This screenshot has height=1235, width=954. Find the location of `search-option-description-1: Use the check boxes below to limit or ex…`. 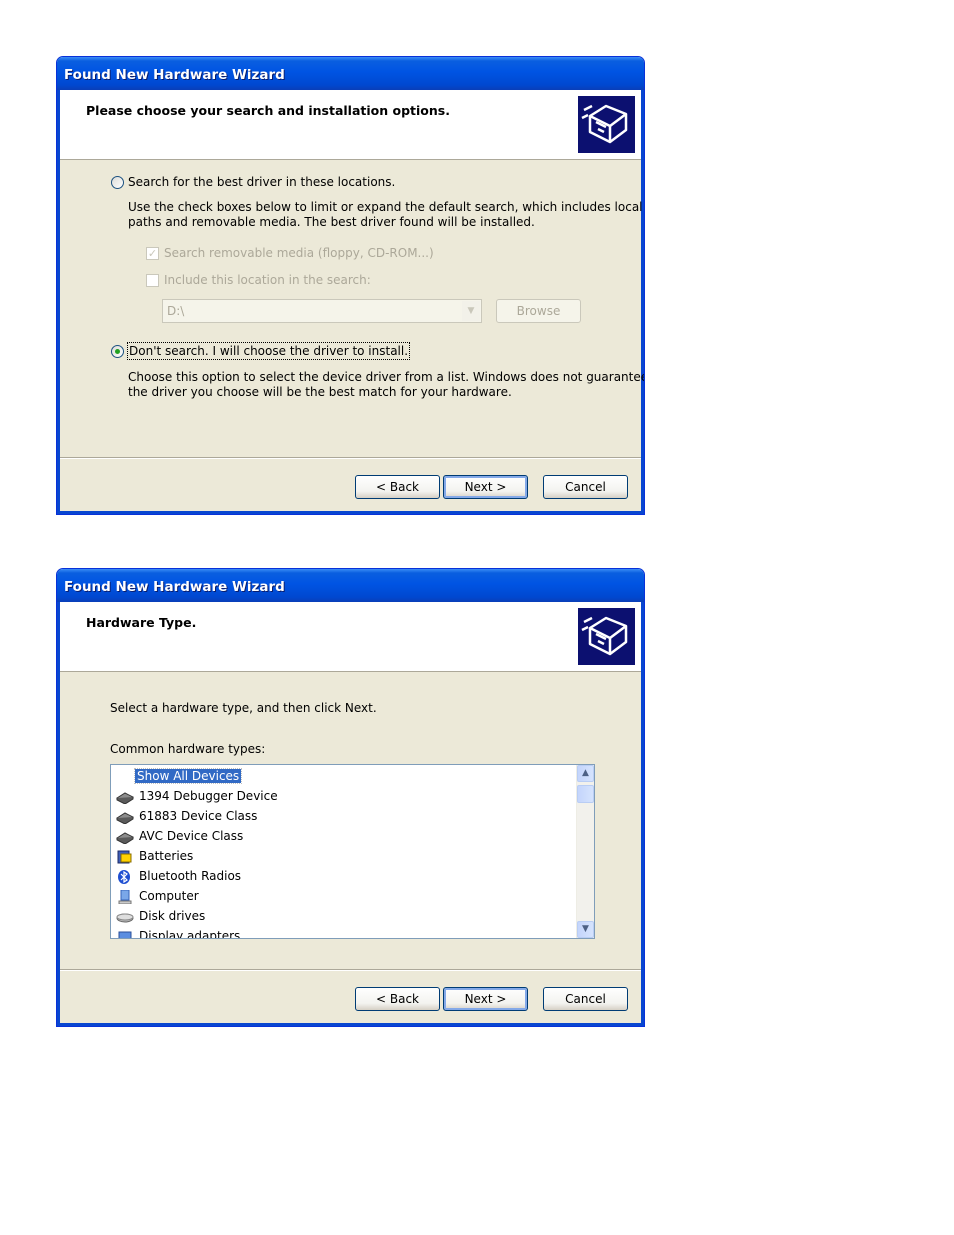

search-option-description-1: Use the check boxes below to limit or ex… is located at coordinates (385, 207).